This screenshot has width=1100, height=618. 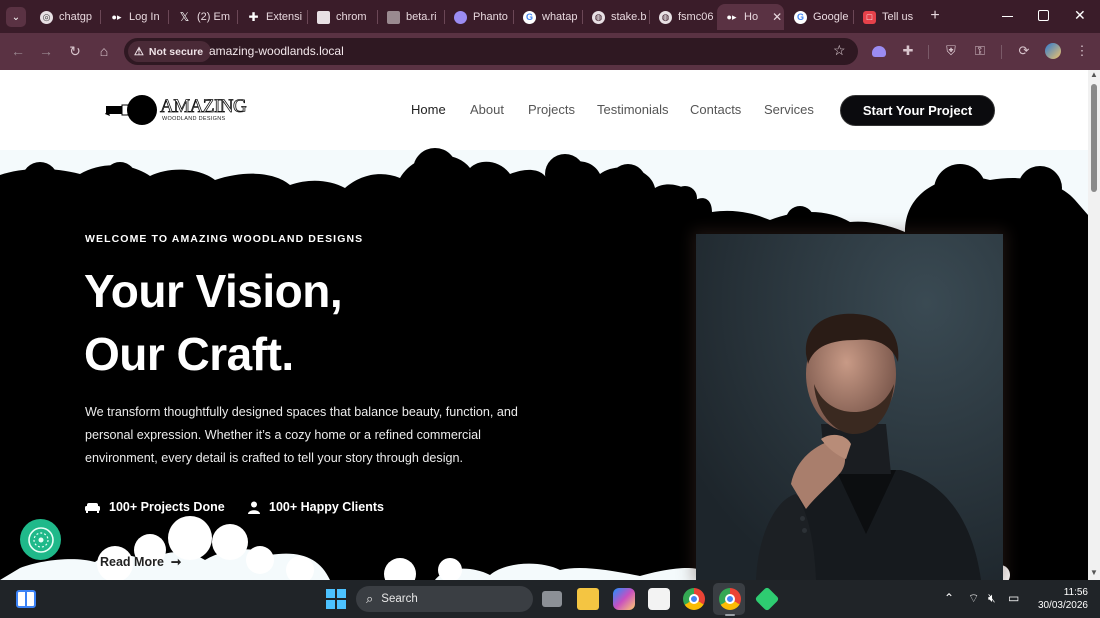 What do you see at coordinates (917, 110) in the screenshot?
I see `start-project-button: Start Your Project` at bounding box center [917, 110].